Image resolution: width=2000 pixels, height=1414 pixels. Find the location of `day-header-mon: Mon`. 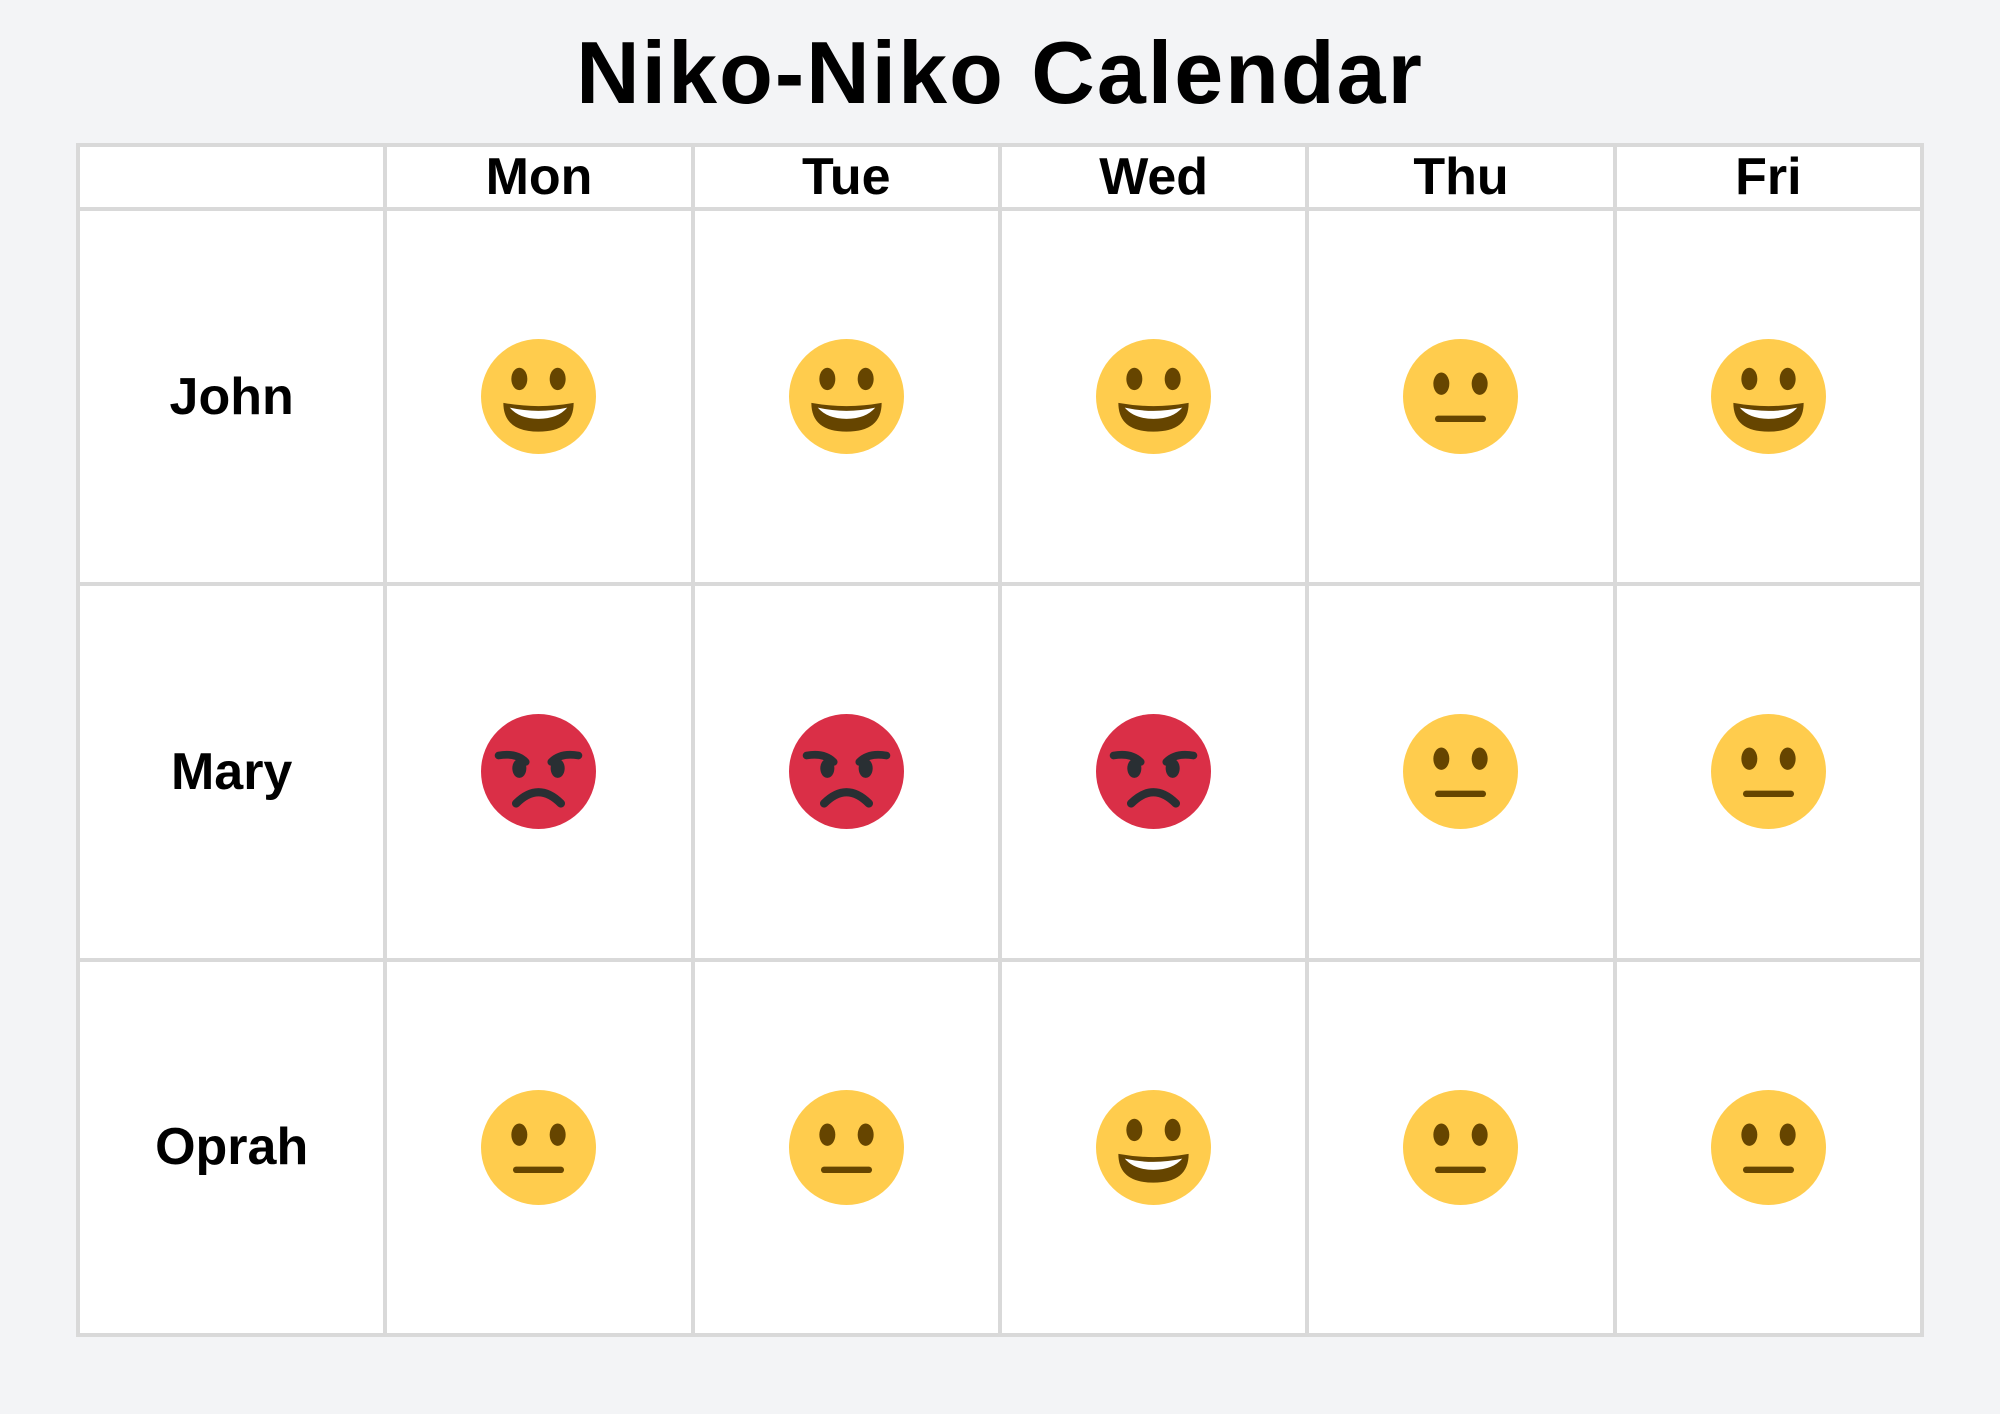

day-header-mon: Mon is located at coordinates (539, 177).